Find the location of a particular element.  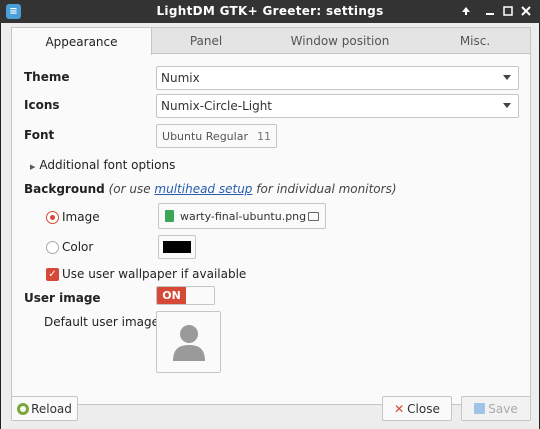

icons-combo: Numix-Circle-Light is located at coordinates (337, 106).